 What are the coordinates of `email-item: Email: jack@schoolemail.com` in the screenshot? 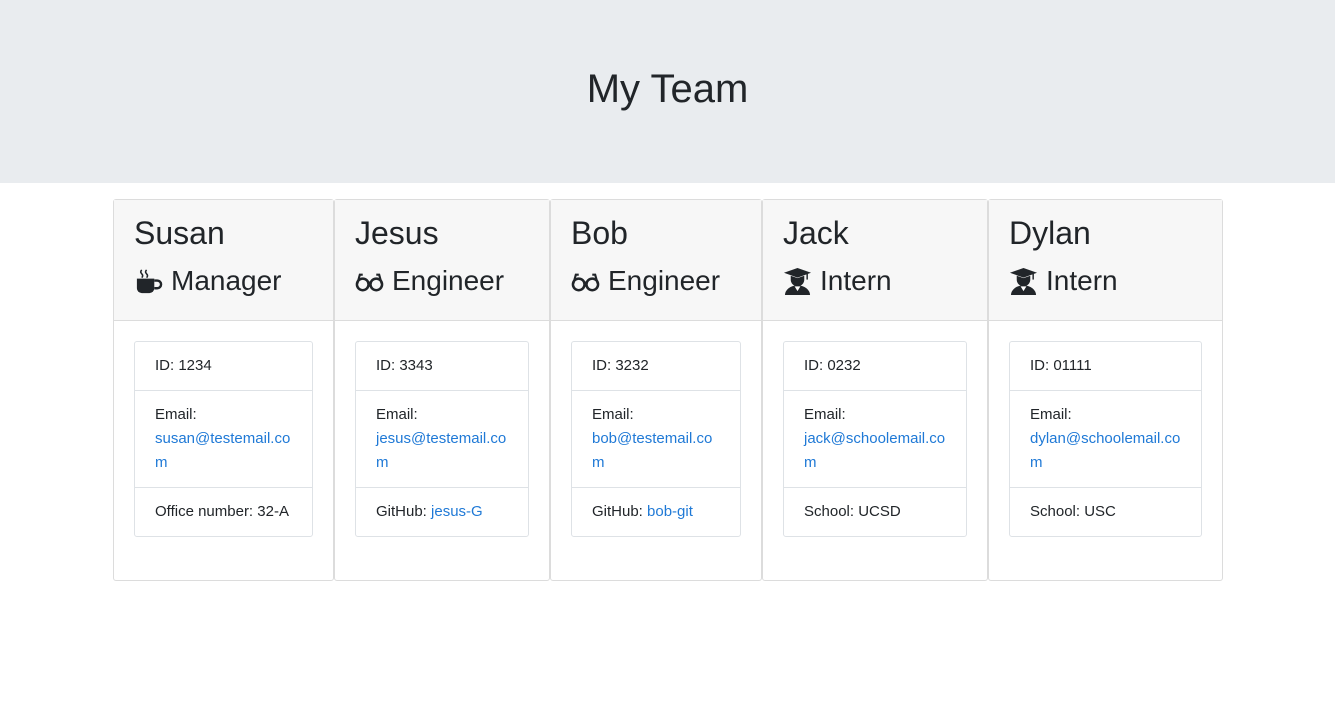 It's located at (875, 439).